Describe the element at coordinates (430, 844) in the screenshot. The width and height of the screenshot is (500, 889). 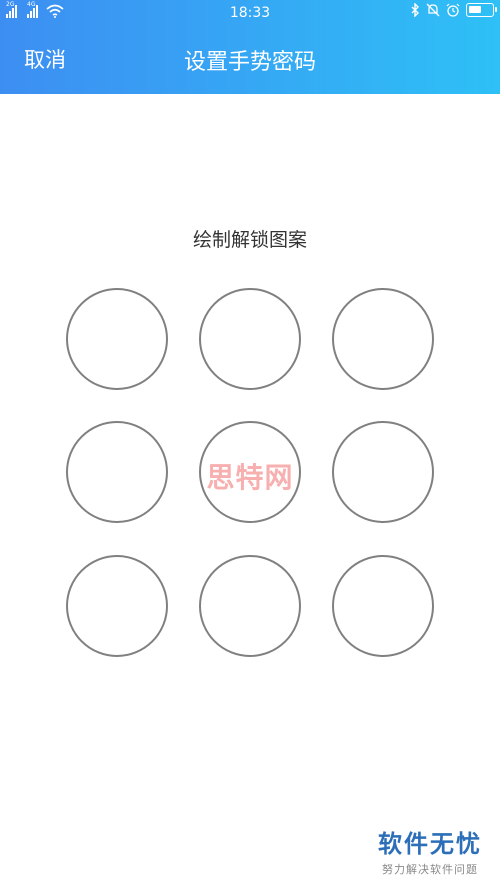
I see `logo-title: 软件无忧` at that location.